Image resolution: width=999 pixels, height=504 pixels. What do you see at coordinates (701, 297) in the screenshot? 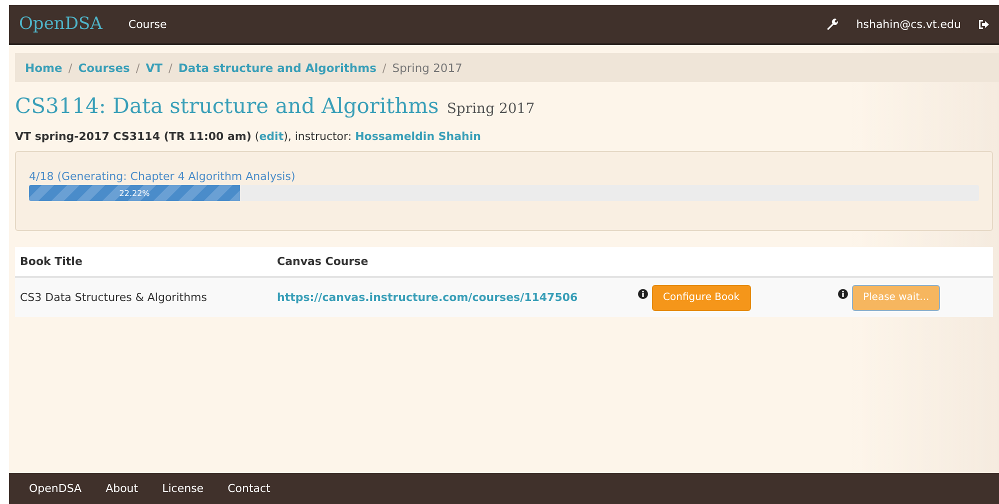
I see `configure-button: Configure Book` at bounding box center [701, 297].